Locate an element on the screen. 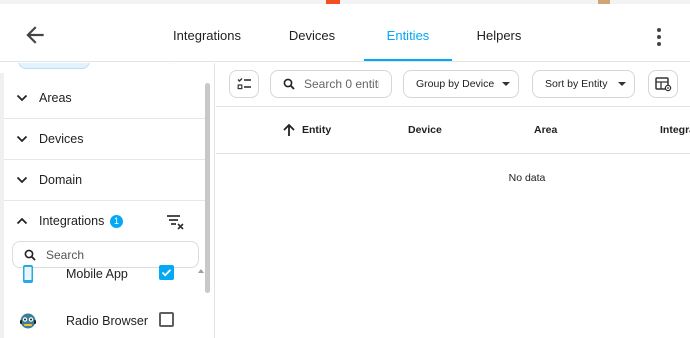 The width and height of the screenshot is (690, 338). integration-item-mobile-app: Mobile App is located at coordinates (104, 275).